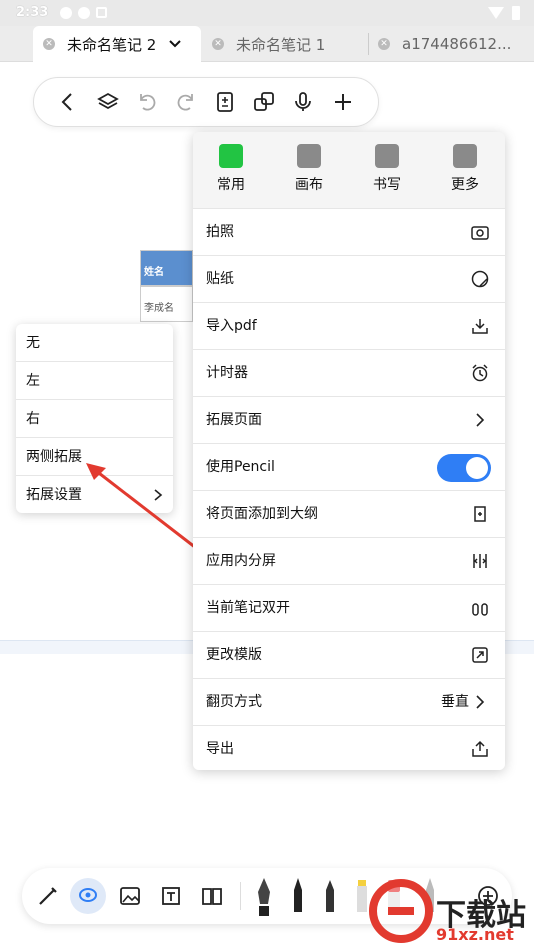  What do you see at coordinates (33, 419) in the screenshot?
I see `menu-item-label: 右` at bounding box center [33, 419].